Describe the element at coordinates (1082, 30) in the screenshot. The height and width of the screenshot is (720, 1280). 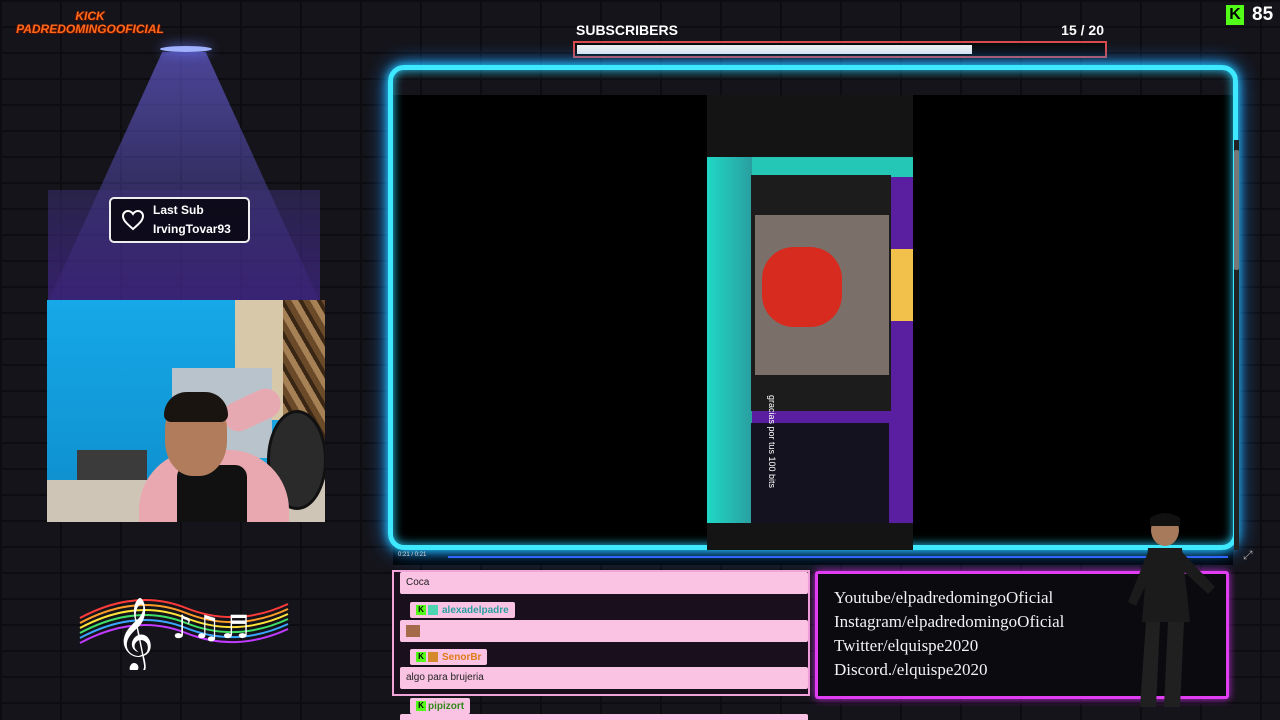
I see `subscribers-count: 15 / 20` at that location.